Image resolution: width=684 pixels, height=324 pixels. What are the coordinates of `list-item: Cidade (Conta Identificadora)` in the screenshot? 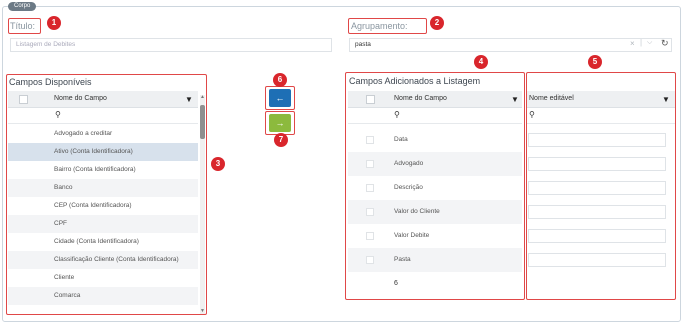 It's located at (103, 242).